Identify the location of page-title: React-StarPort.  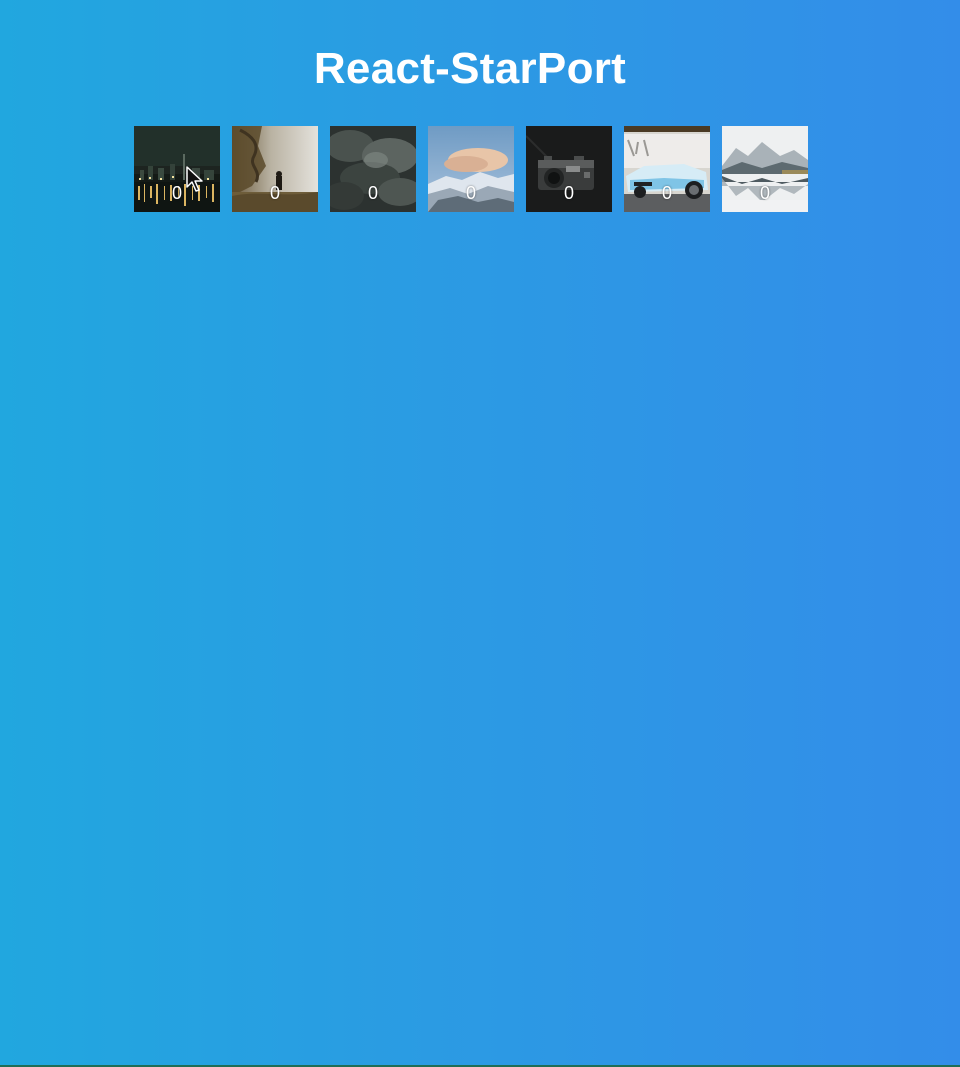
(470, 68).